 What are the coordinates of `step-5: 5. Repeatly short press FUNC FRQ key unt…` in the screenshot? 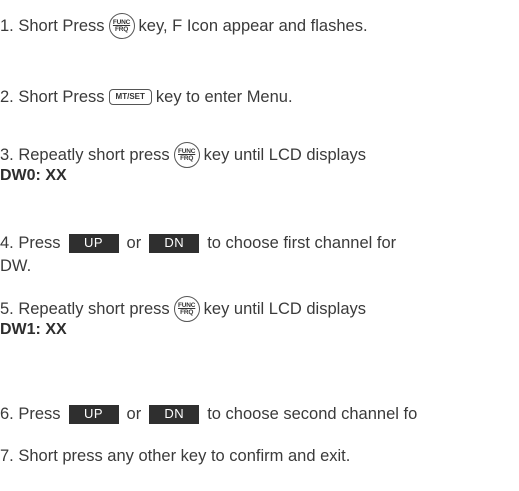 It's located at (183, 309).